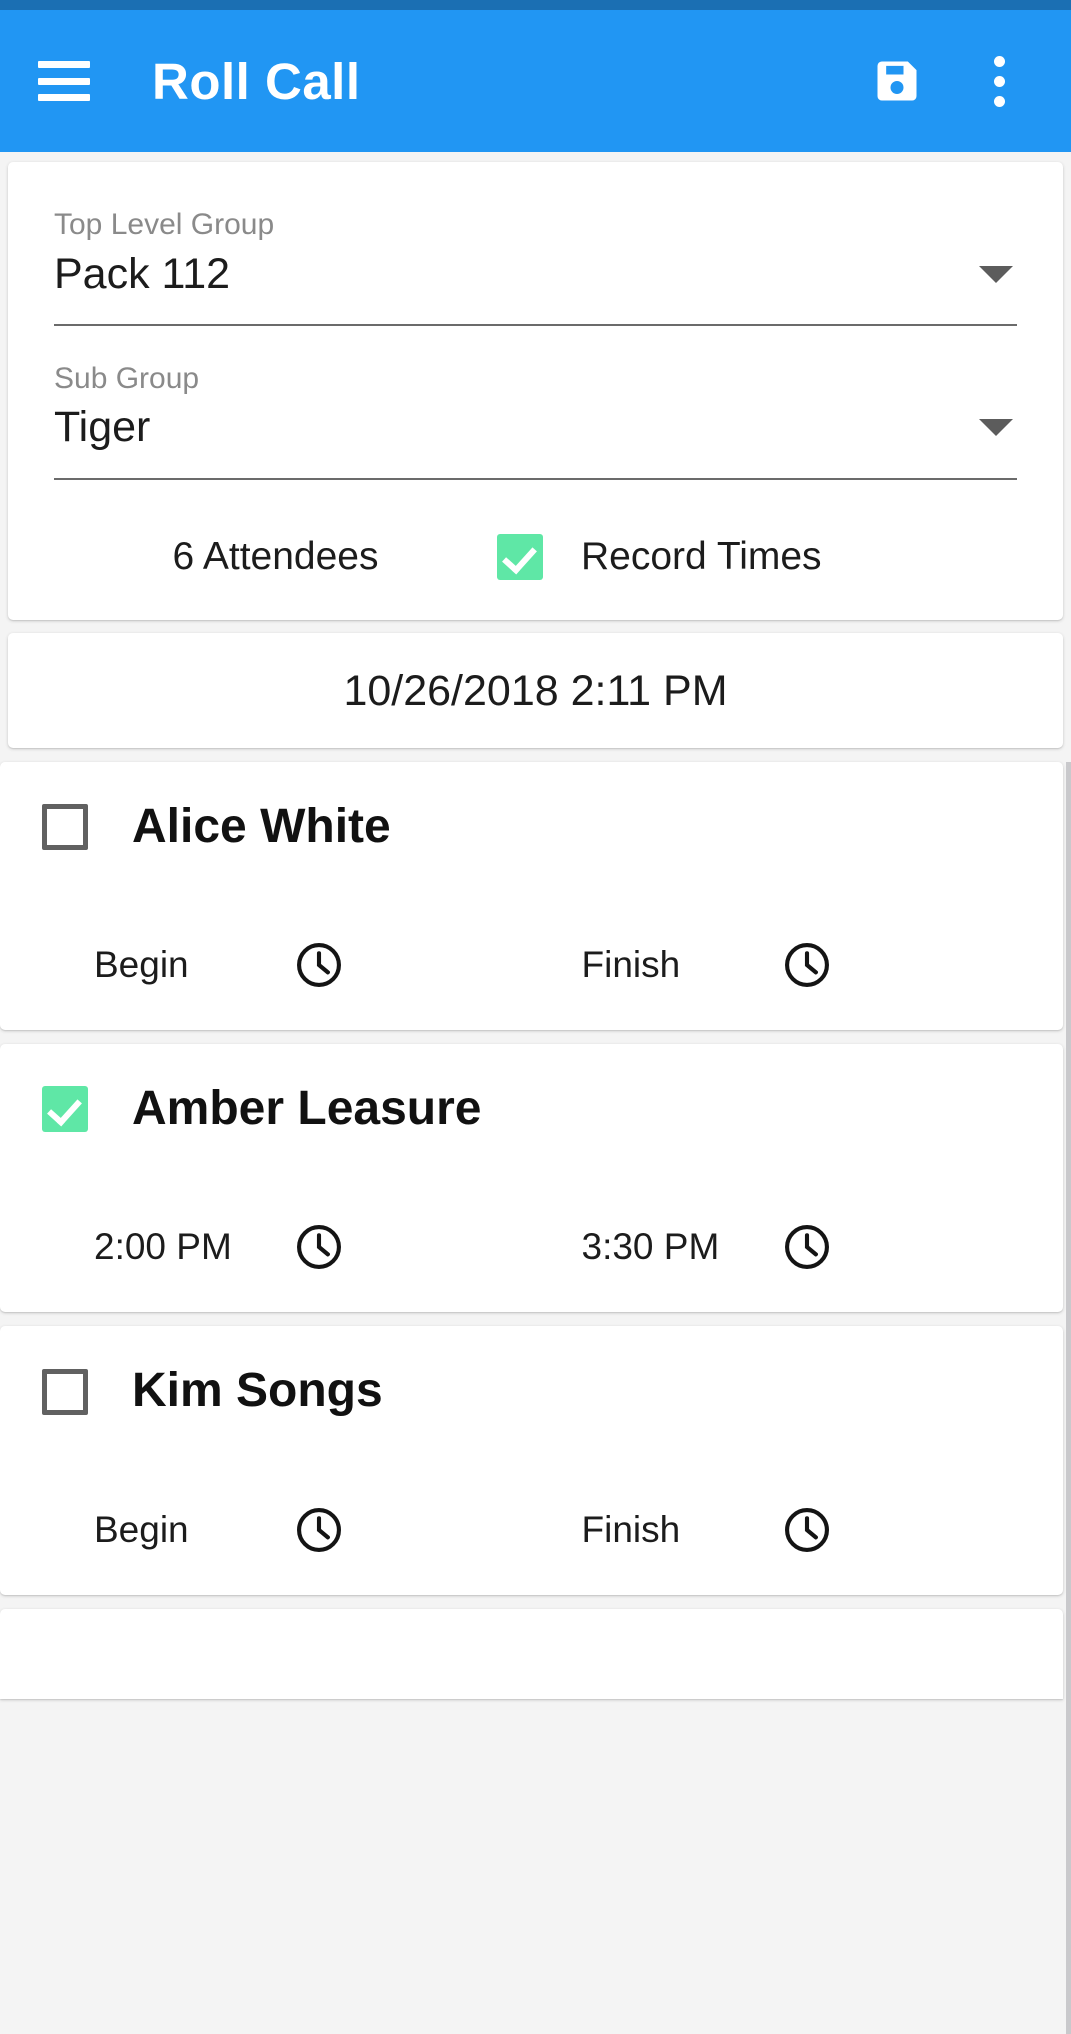  What do you see at coordinates (531, 1460) in the screenshot?
I see `attendee-row: Kim Songs Begin Finish` at bounding box center [531, 1460].